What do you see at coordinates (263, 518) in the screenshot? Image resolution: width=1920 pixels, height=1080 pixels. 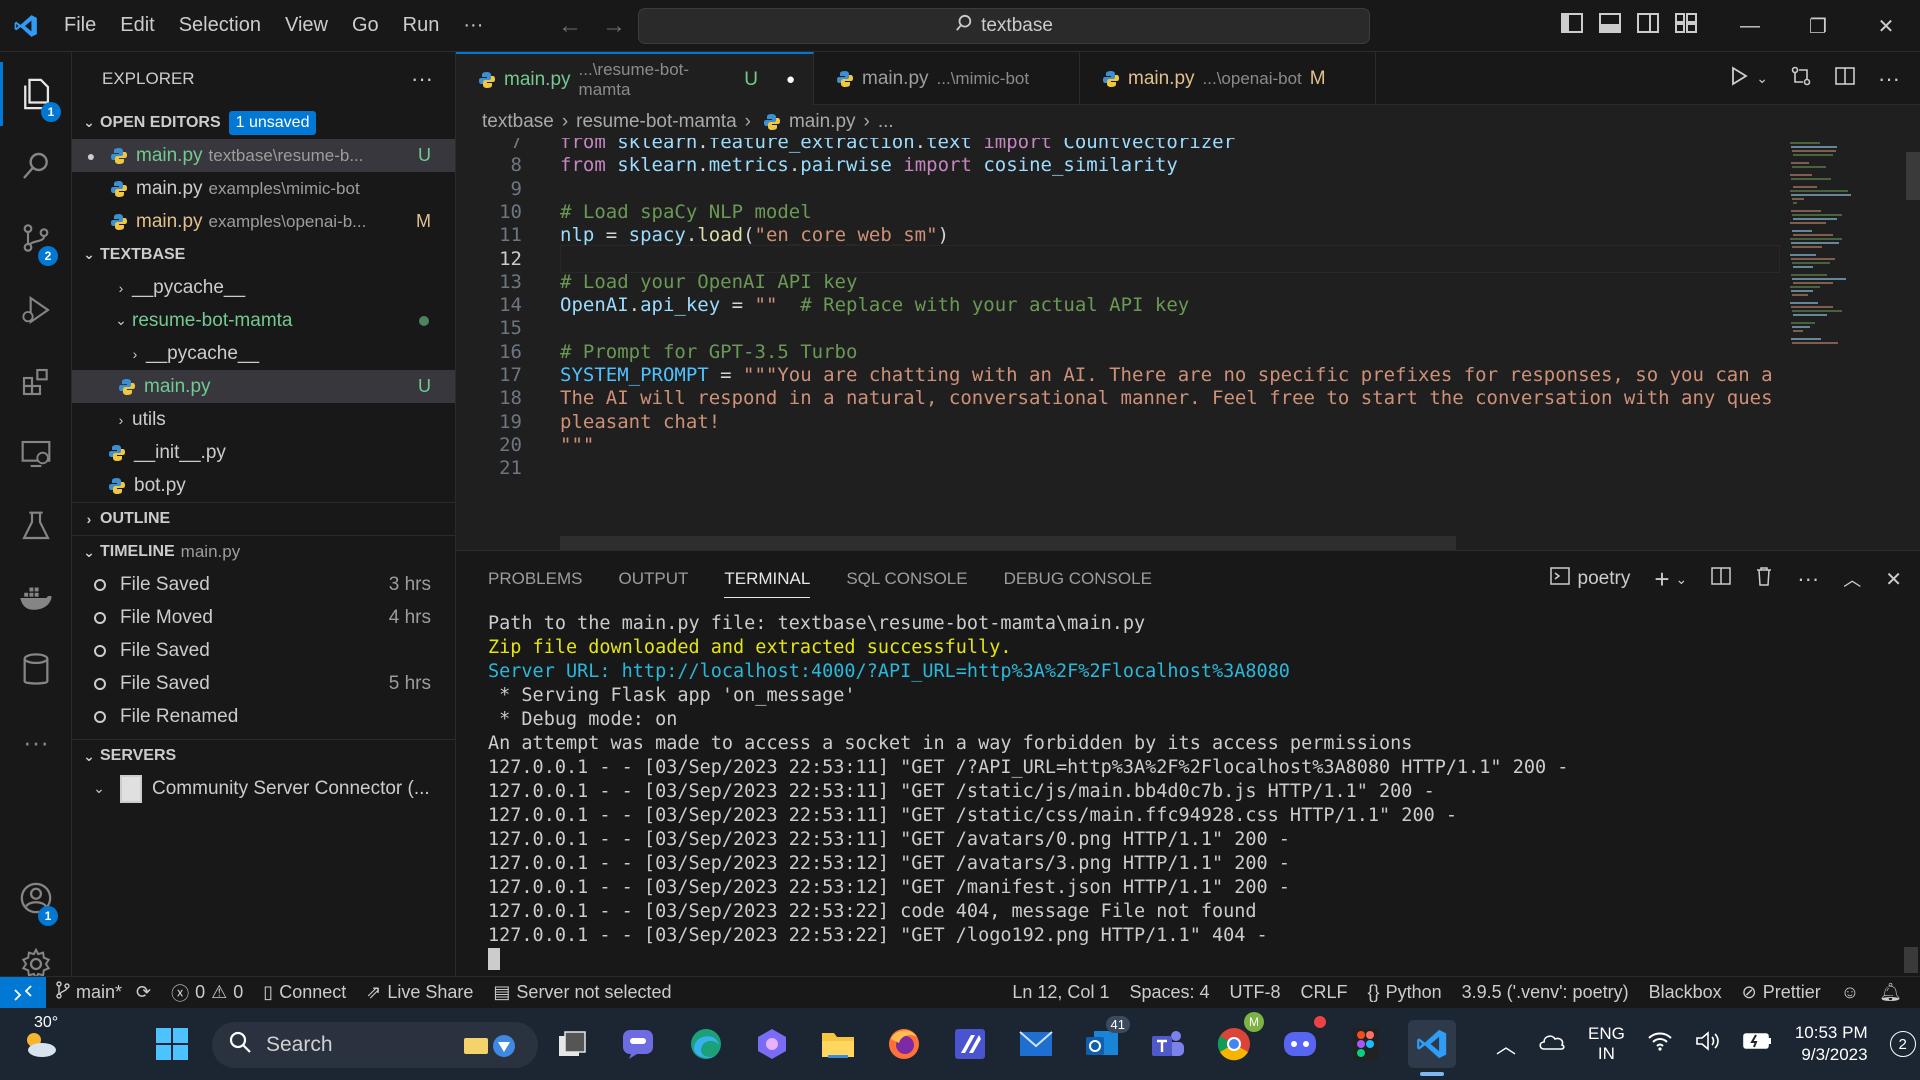 I see `outline-header: › OUTLINE` at bounding box center [263, 518].